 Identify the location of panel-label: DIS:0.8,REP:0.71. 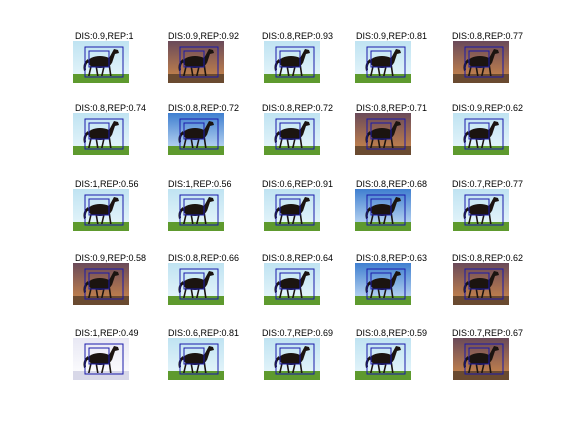
(392, 108).